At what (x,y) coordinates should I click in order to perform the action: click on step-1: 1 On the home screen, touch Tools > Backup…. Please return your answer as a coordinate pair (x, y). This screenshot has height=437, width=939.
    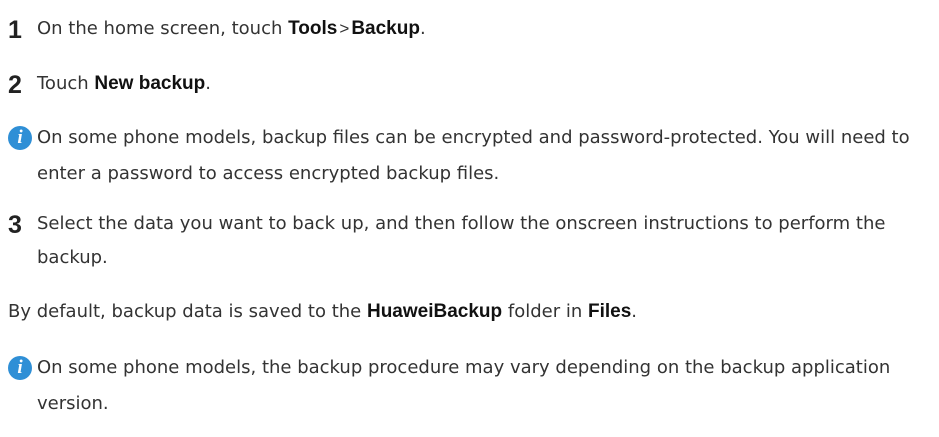
    Looking at the image, I should click on (469, 29).